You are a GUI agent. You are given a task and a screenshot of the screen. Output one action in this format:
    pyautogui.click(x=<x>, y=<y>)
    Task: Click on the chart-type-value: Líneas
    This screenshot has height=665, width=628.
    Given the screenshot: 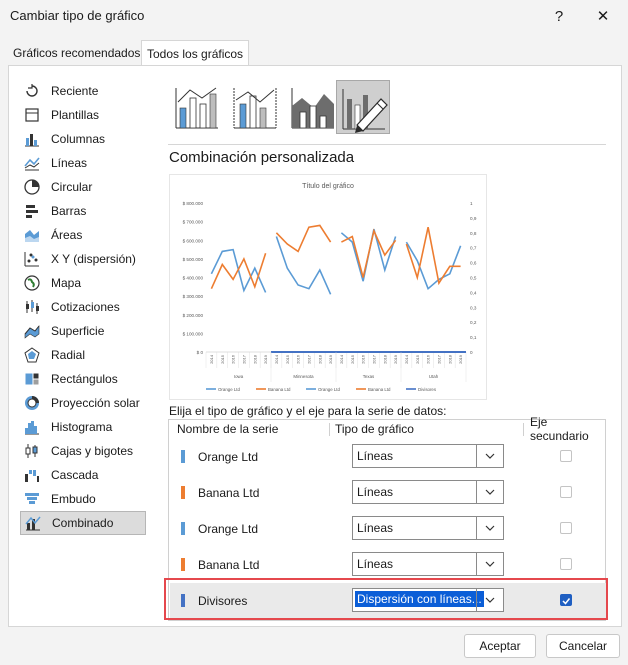 What is the action you would take?
    pyautogui.click(x=375, y=456)
    